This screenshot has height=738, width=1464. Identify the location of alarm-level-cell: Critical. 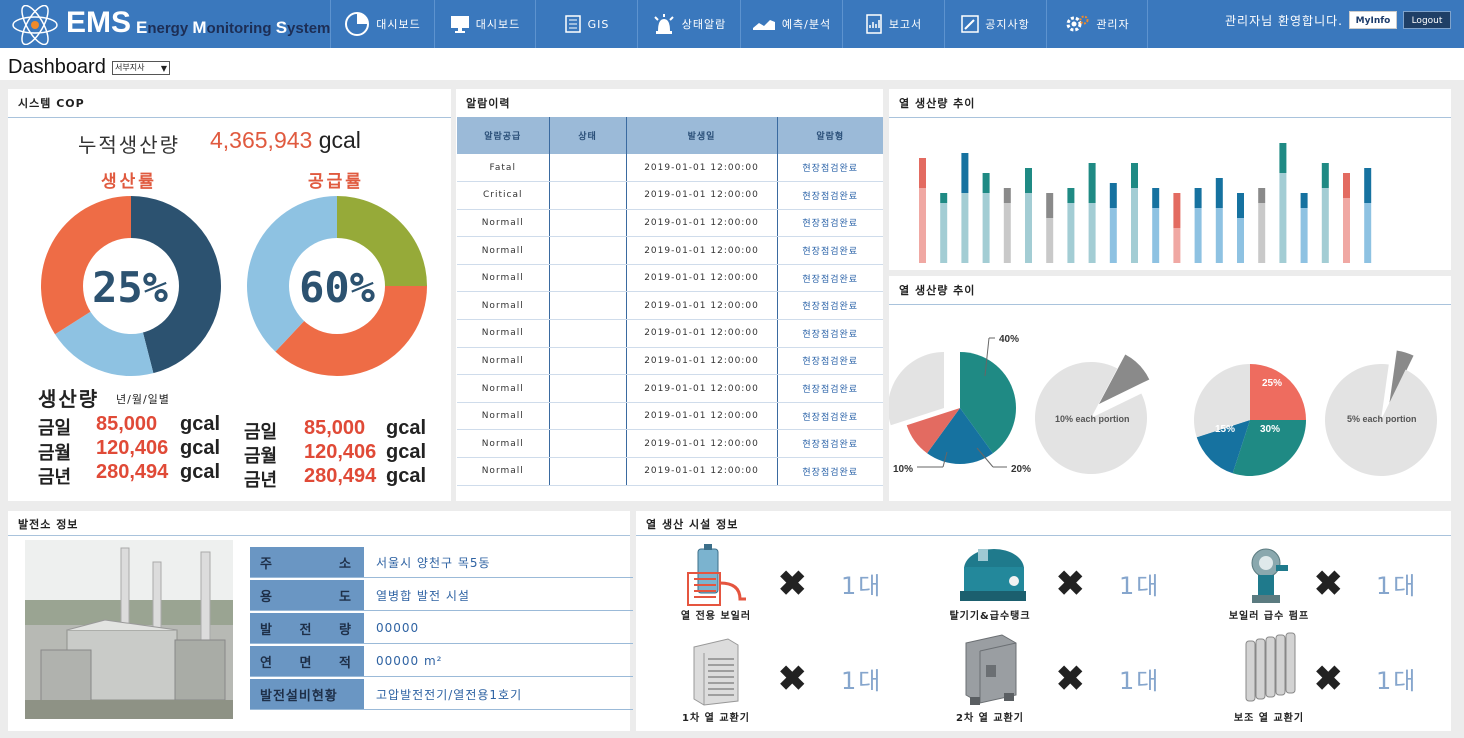
(503, 195).